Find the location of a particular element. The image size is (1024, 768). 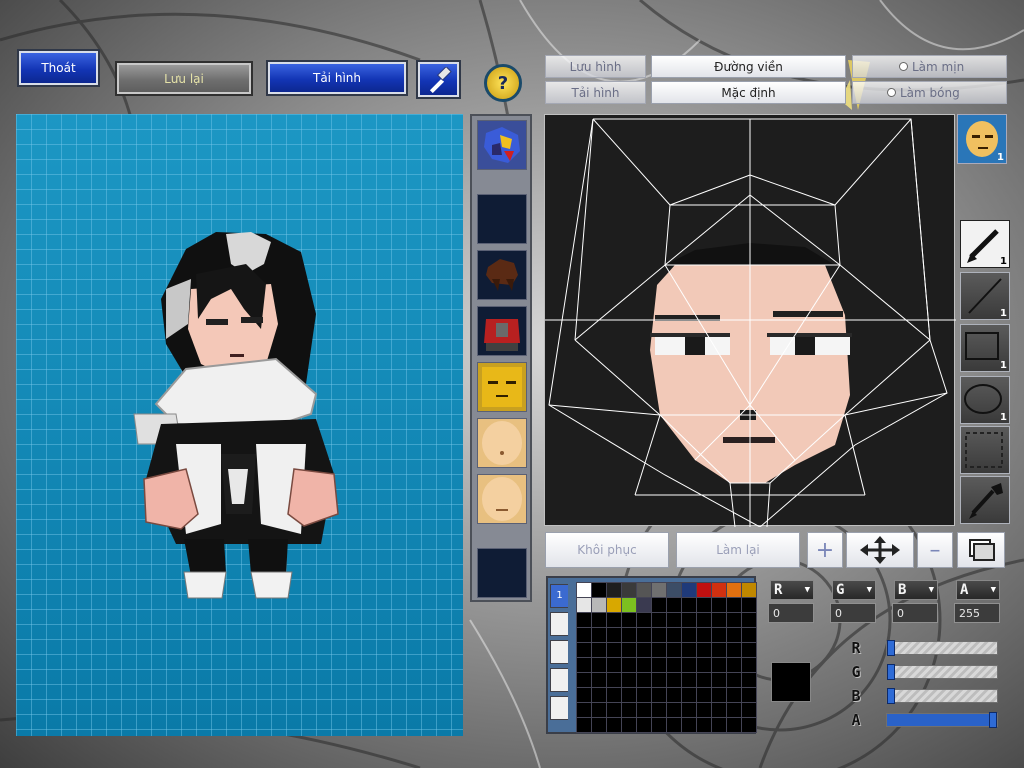

layers-button is located at coordinates (981, 550).